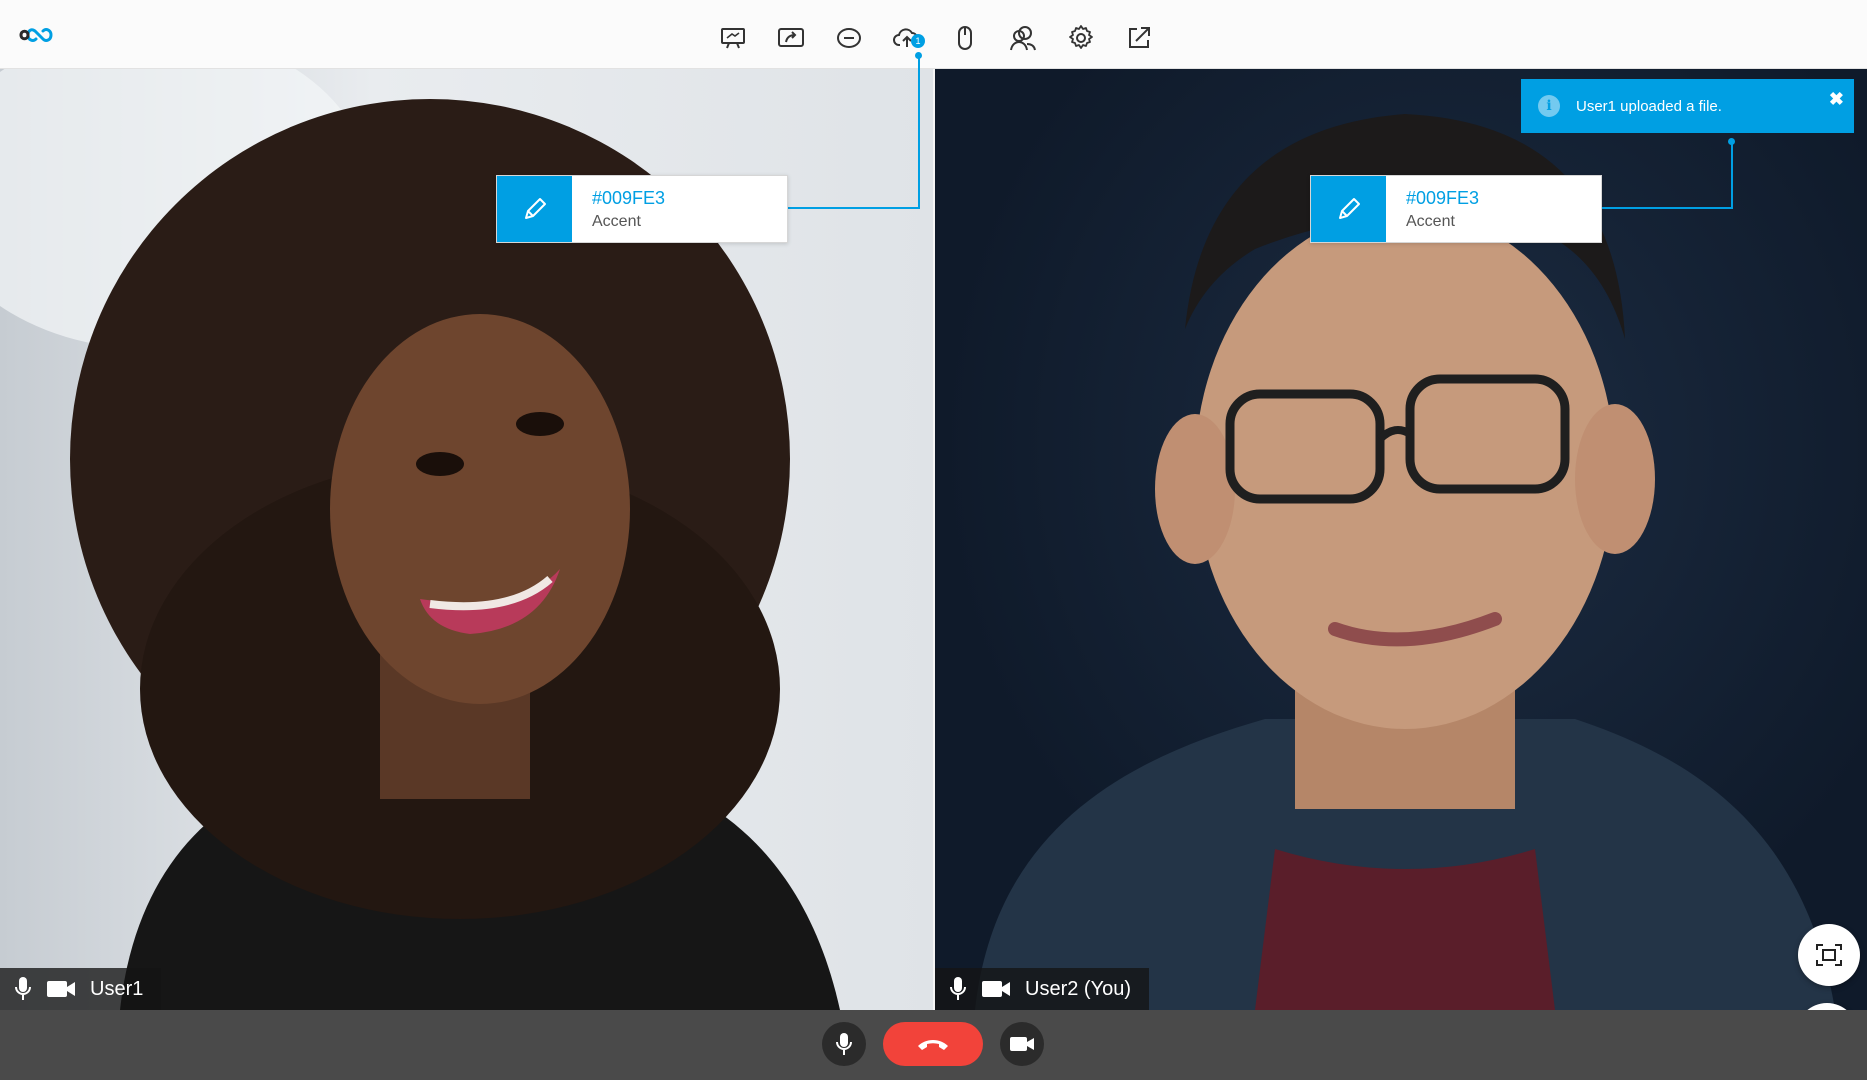 The image size is (1867, 1080). What do you see at coordinates (1549, 106) in the screenshot?
I see `info-icon: i` at bounding box center [1549, 106].